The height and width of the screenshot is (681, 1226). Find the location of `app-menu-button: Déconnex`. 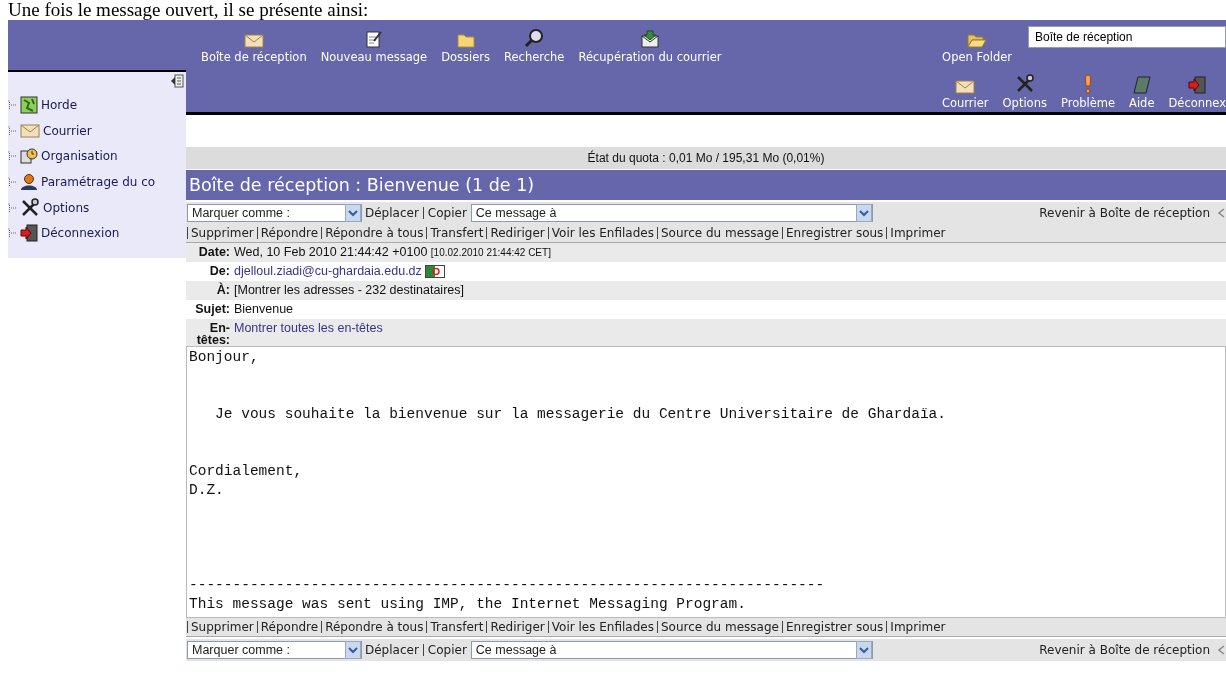

app-menu-button: Déconnex is located at coordinates (1197, 93).